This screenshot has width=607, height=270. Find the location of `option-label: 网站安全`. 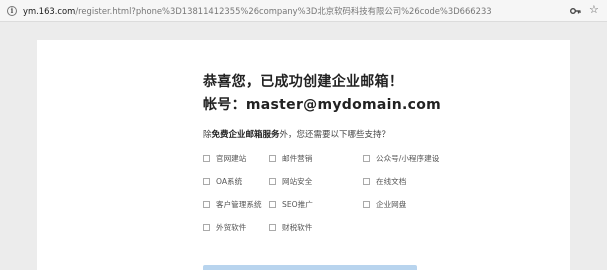

option-label: 网站安全 is located at coordinates (297, 181).